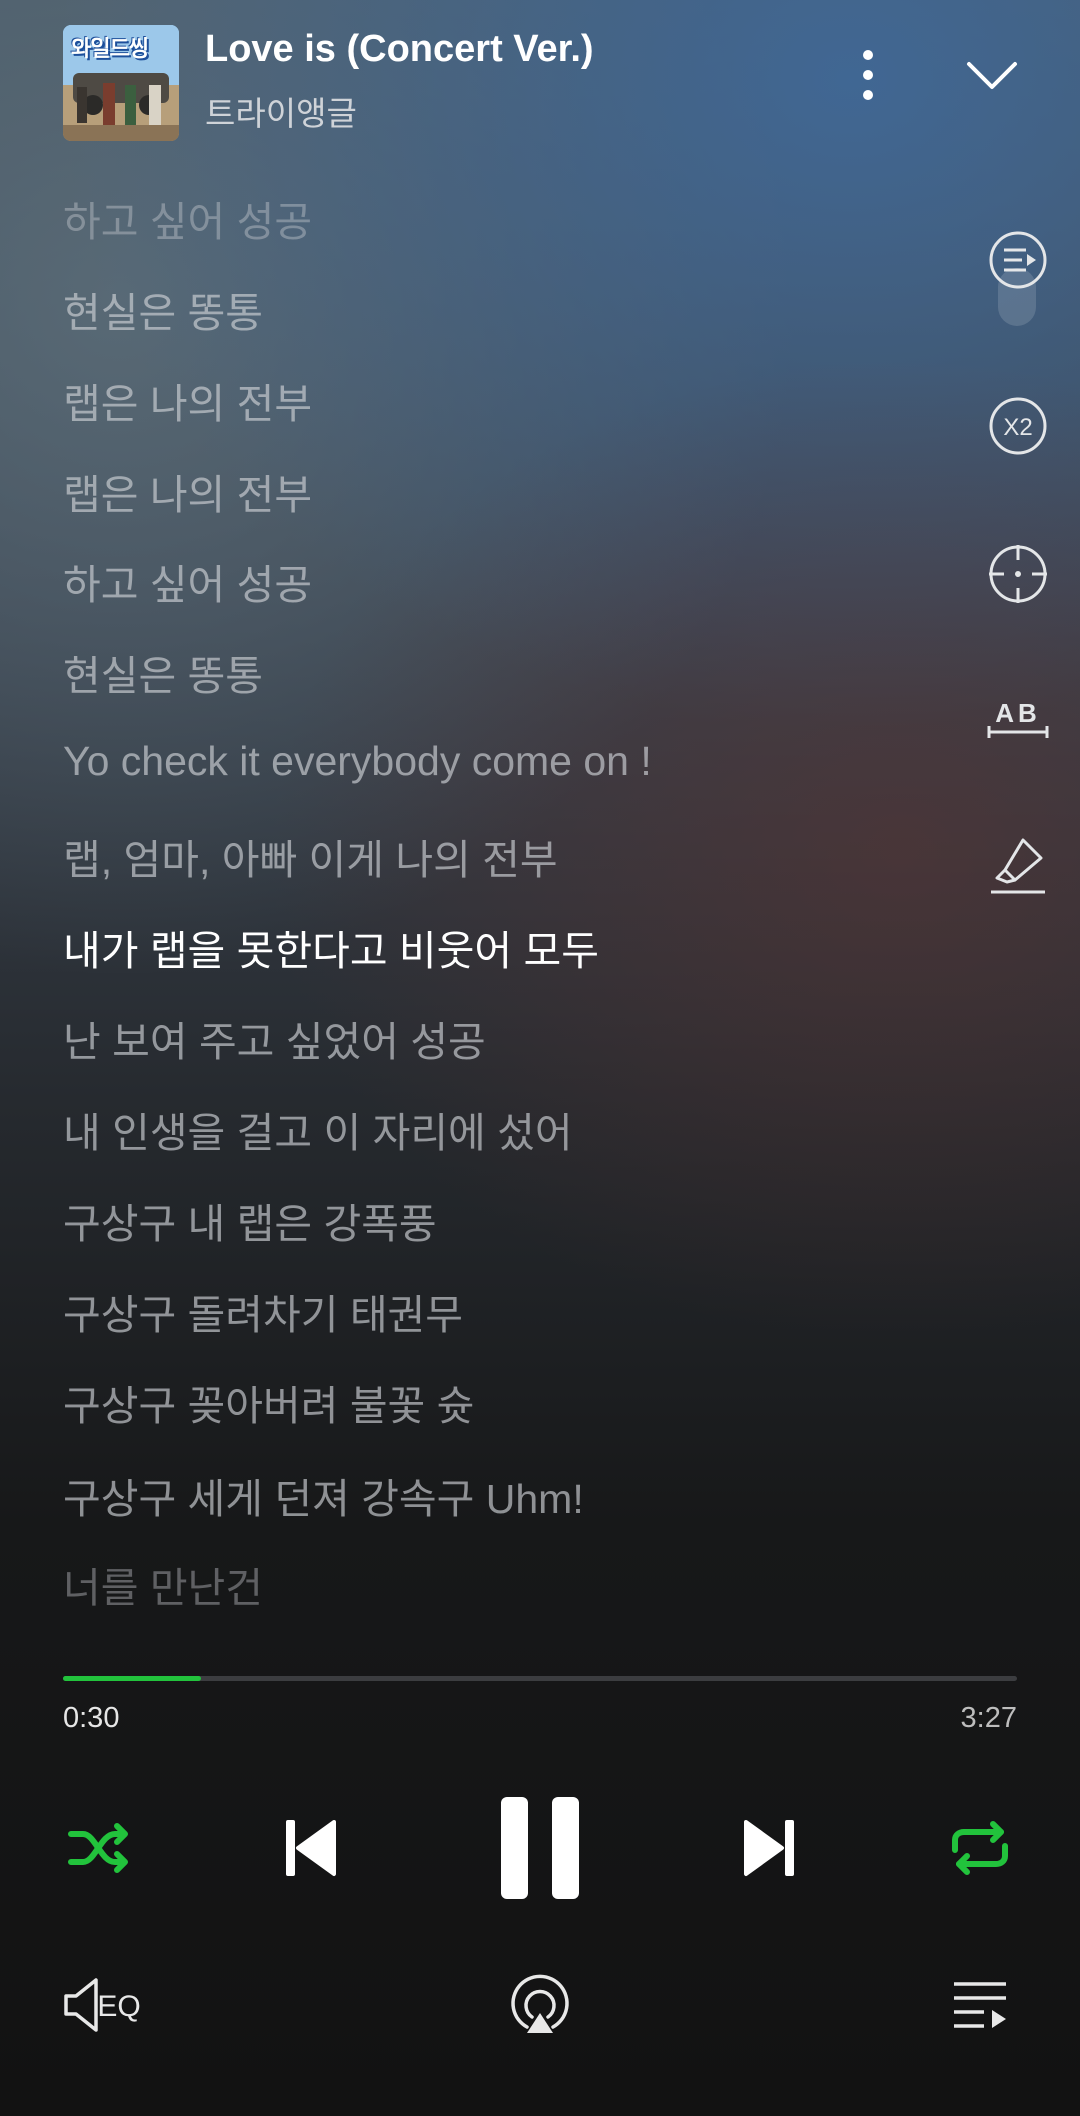 The image size is (1080, 2116). I want to click on font-size-icon: AB, so click(1018, 718).